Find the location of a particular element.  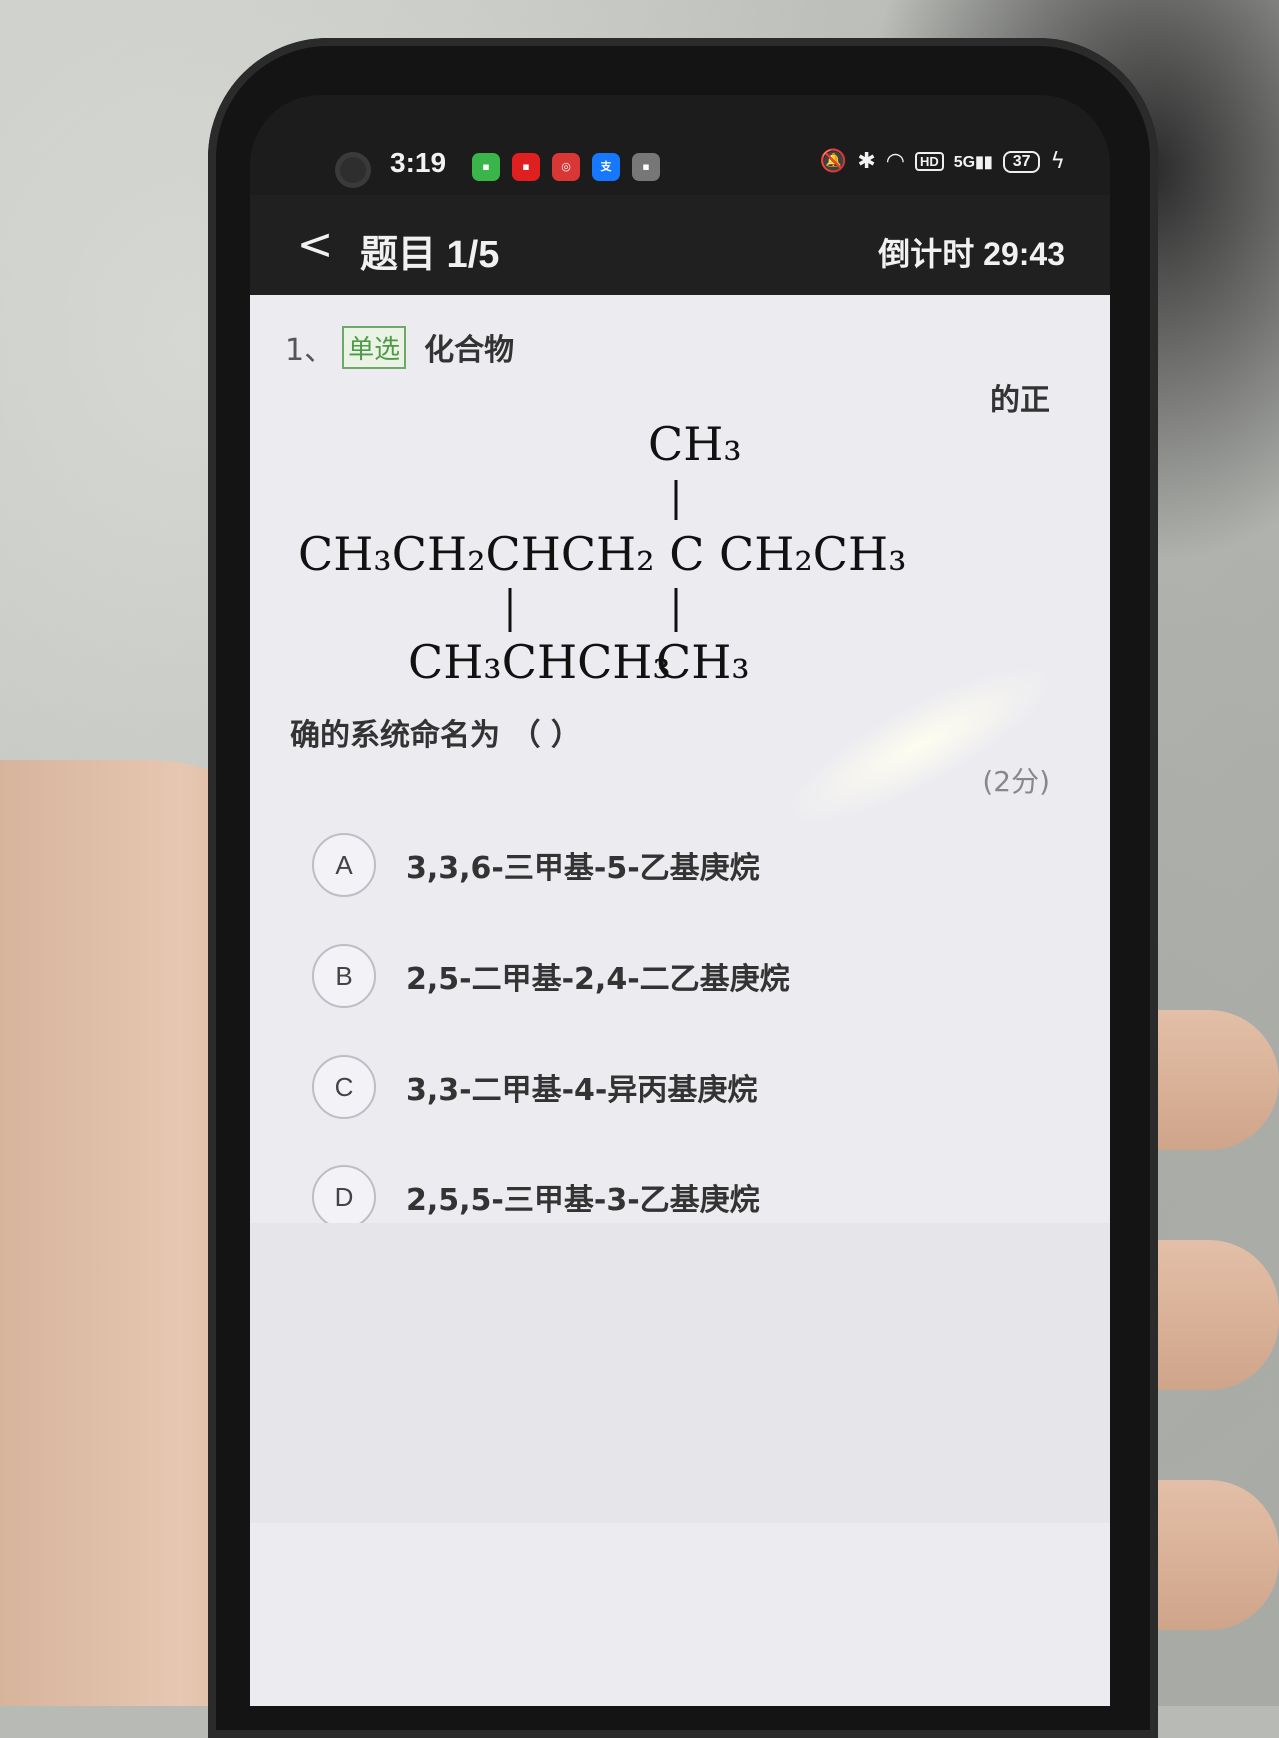

nav-bar: < 题目 1/5 倒计时 29:43 is located at coordinates (680, 245).